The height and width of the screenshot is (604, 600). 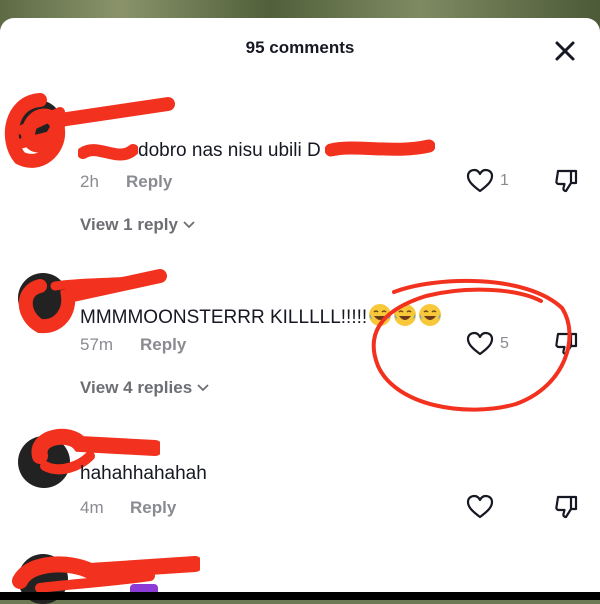 What do you see at coordinates (300, 596) in the screenshot?
I see `bottom-edge` at bounding box center [300, 596].